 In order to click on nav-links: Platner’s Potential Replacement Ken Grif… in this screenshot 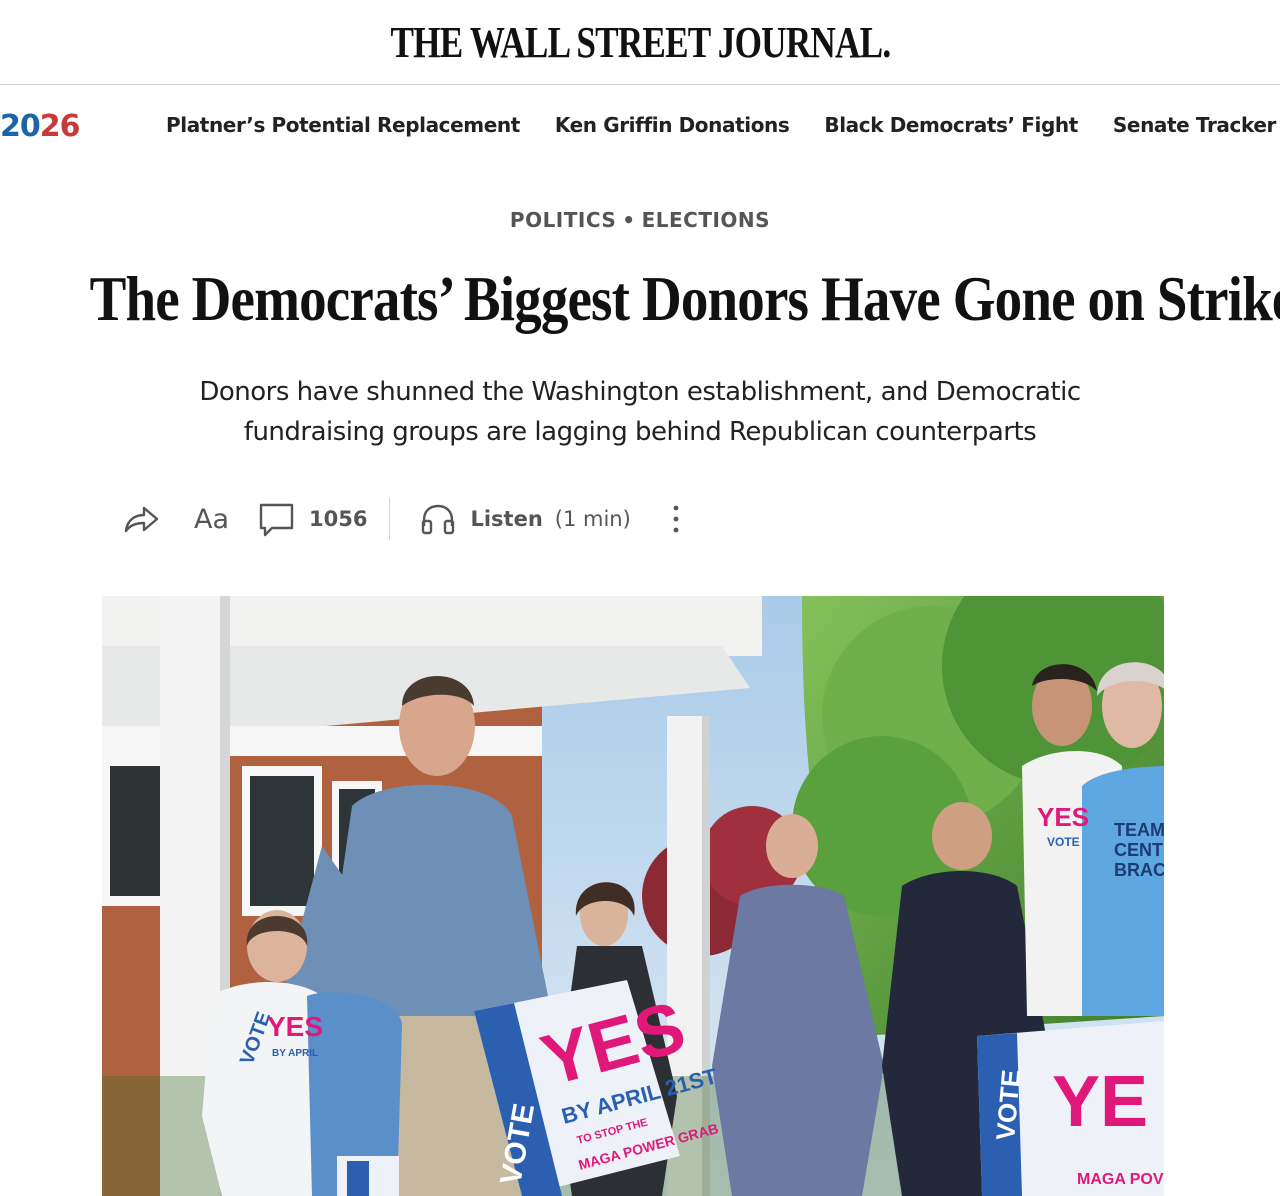, I will do `click(723, 125)`.